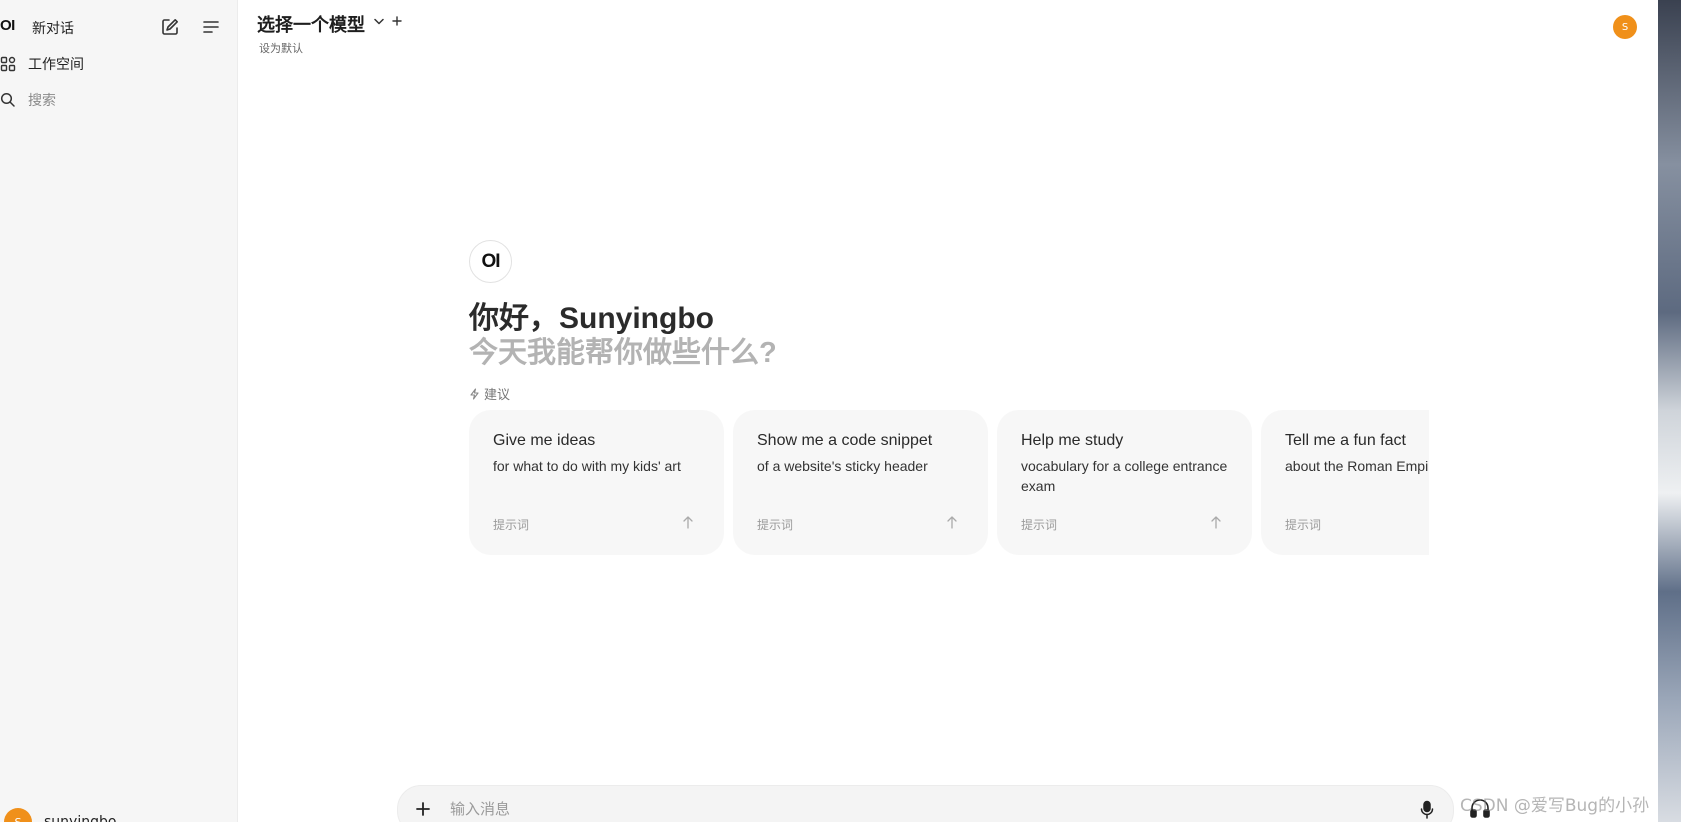 The width and height of the screenshot is (1681, 822). I want to click on sidebar: OI 新对话 工作空间 搜索 S sunyingbo, so click(119, 411).